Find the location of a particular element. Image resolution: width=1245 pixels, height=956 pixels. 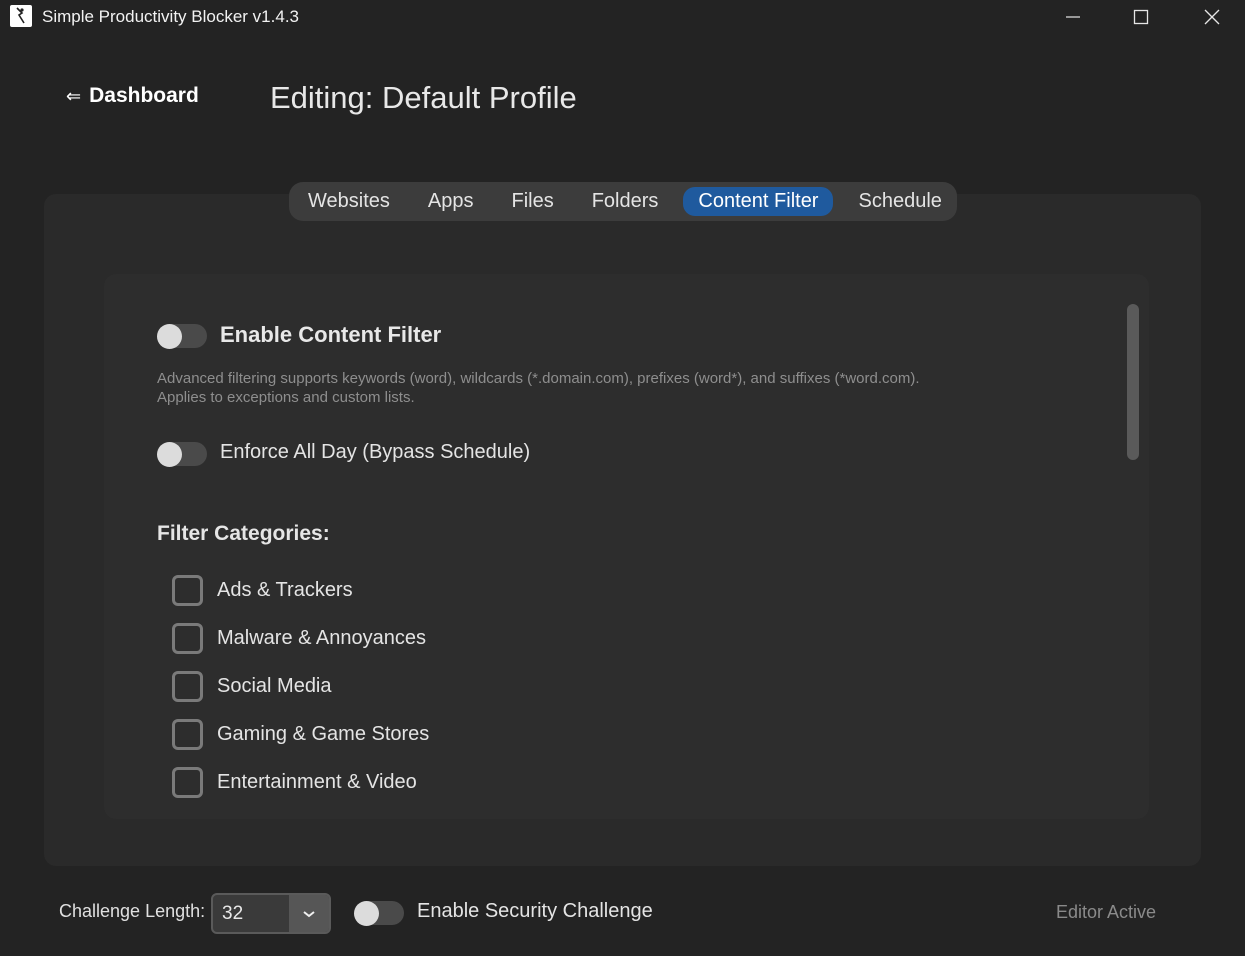

category-gaming-game-stores: Gaming & Game Stores is located at coordinates (300, 734).